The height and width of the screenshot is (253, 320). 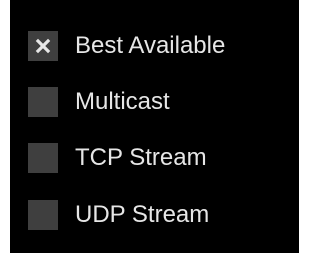 I want to click on option-label: TCP Stream, so click(x=141, y=157).